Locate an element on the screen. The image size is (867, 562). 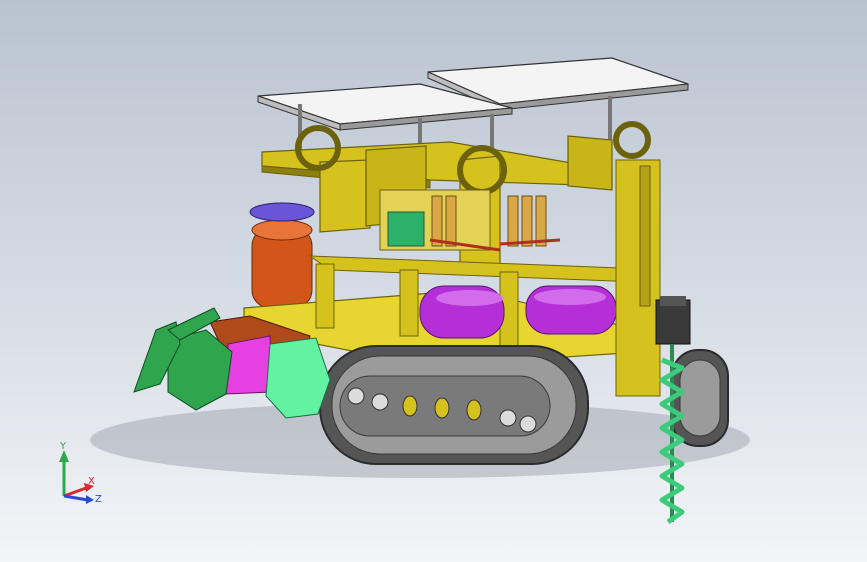
coordinate-triad: Y X Z is located at coordinates (80, 473).